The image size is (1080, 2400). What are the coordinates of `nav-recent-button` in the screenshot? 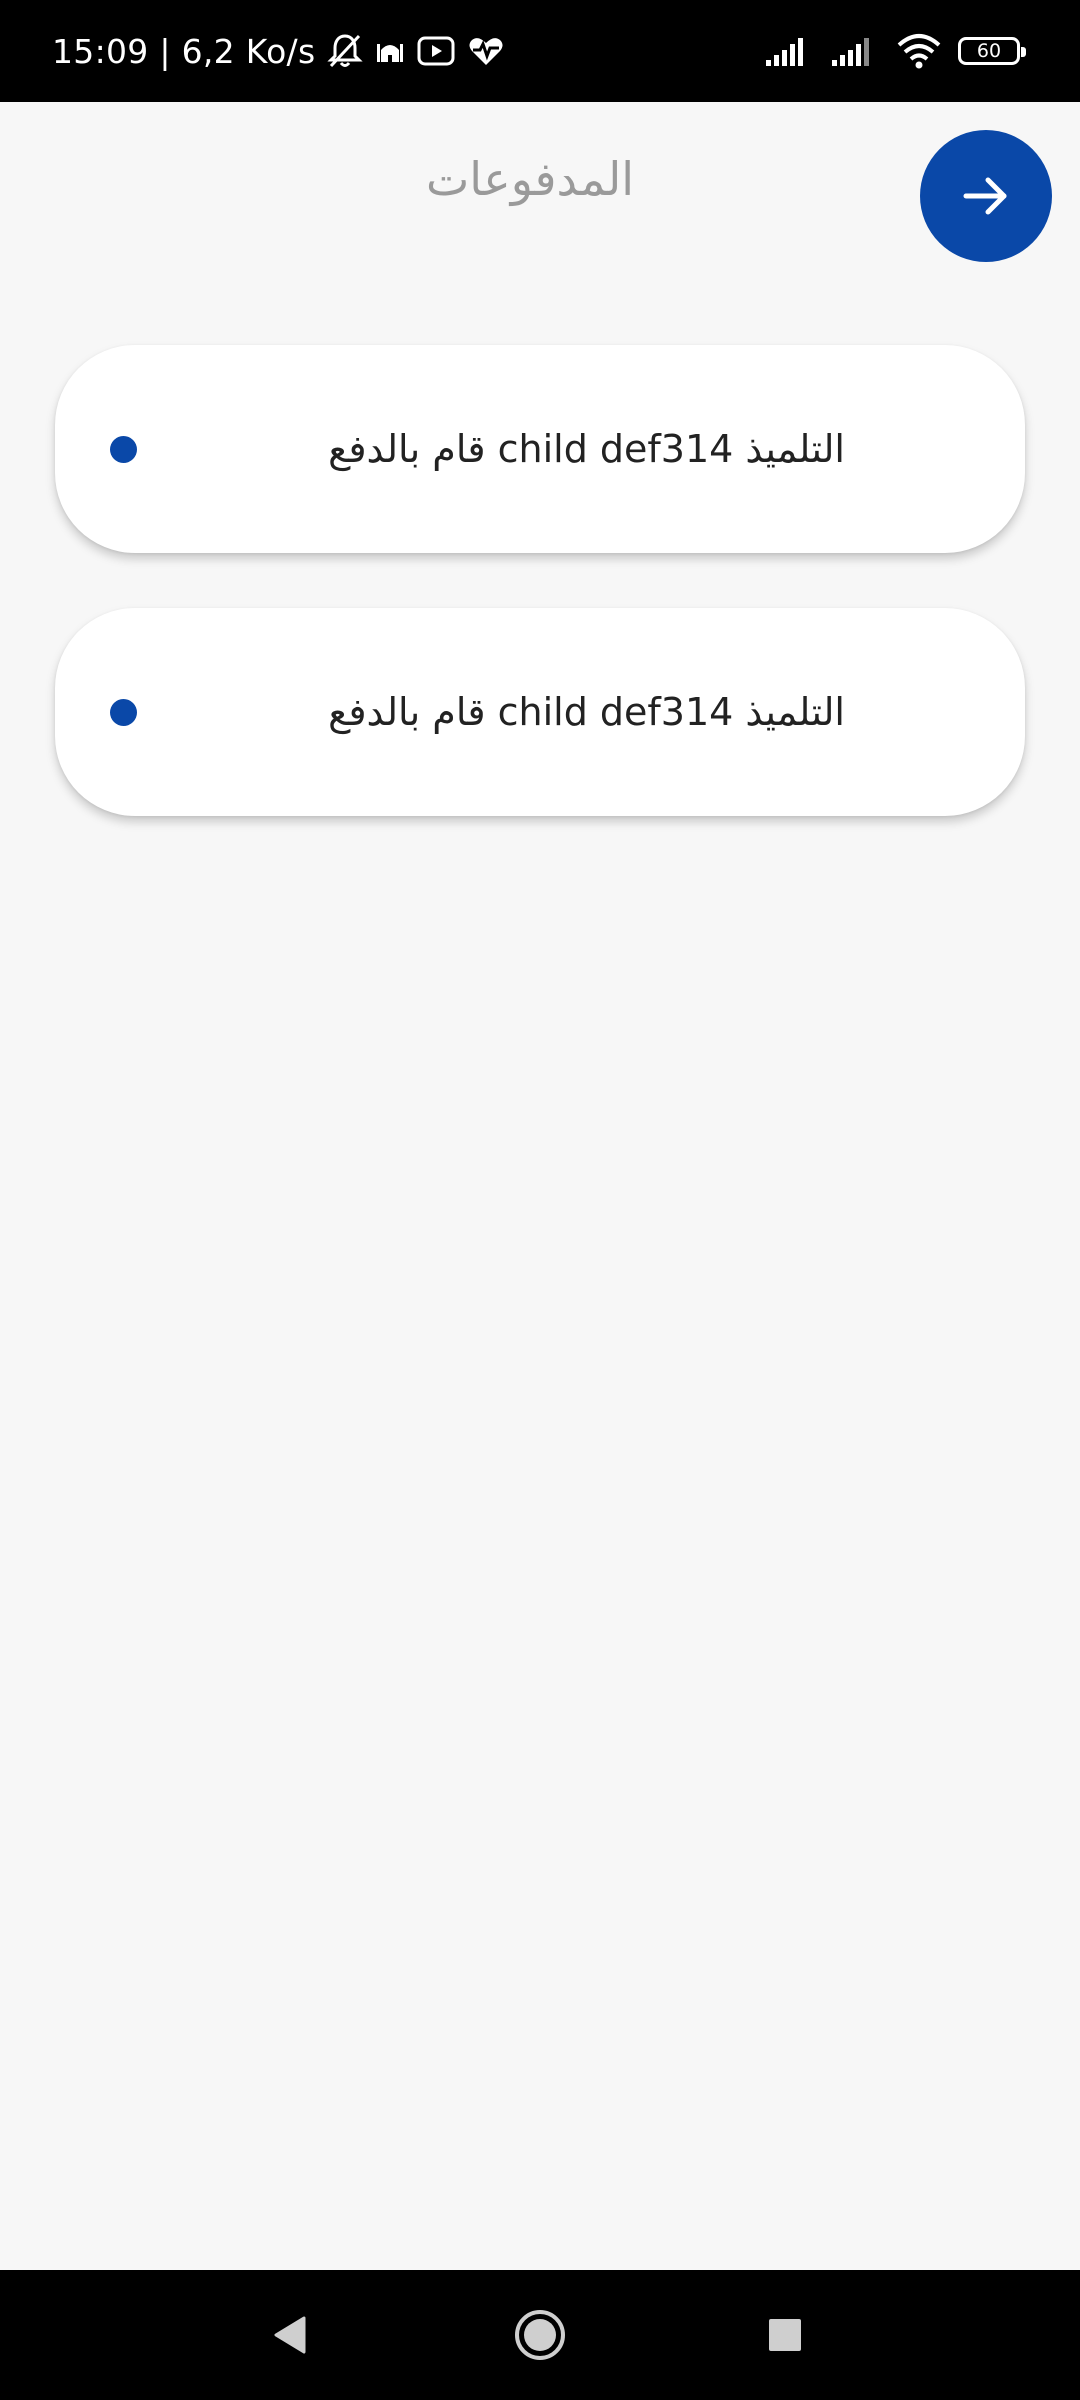 It's located at (785, 2335).